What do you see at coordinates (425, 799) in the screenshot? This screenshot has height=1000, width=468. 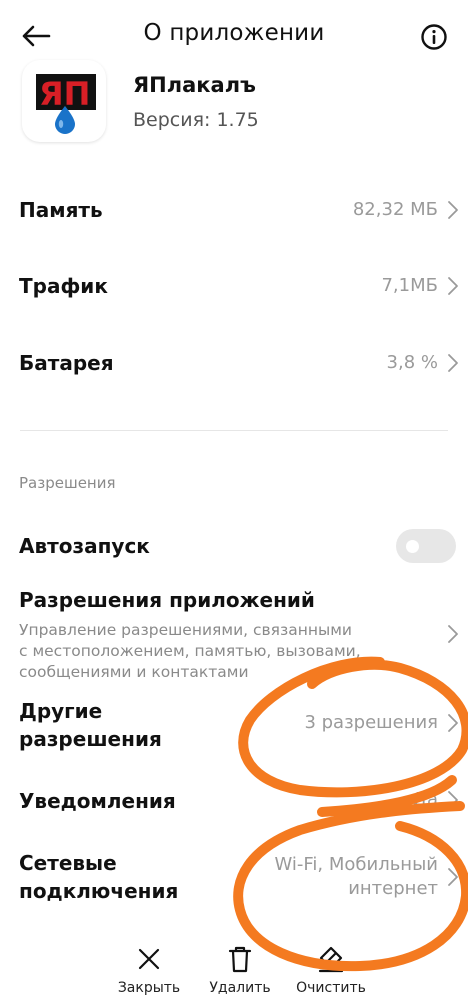 I see `row-notifications-value: Да` at bounding box center [425, 799].